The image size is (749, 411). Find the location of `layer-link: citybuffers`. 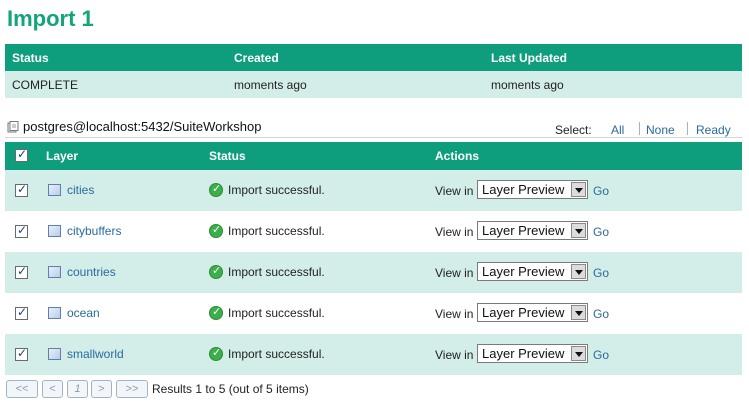

layer-link: citybuffers is located at coordinates (94, 231).